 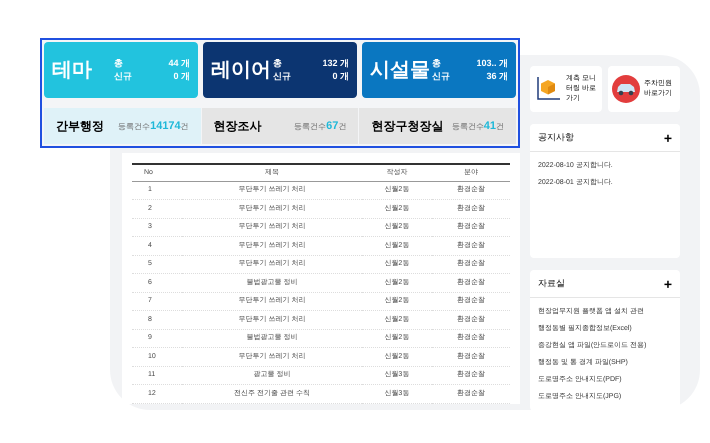 What do you see at coordinates (400, 70) in the screenshot?
I see `card-title: 시설물` at bounding box center [400, 70].